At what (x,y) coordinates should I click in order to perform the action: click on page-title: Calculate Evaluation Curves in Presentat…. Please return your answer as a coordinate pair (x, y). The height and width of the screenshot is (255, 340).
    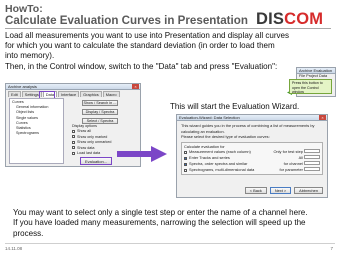
    Looking at the image, I should click on (126, 20).